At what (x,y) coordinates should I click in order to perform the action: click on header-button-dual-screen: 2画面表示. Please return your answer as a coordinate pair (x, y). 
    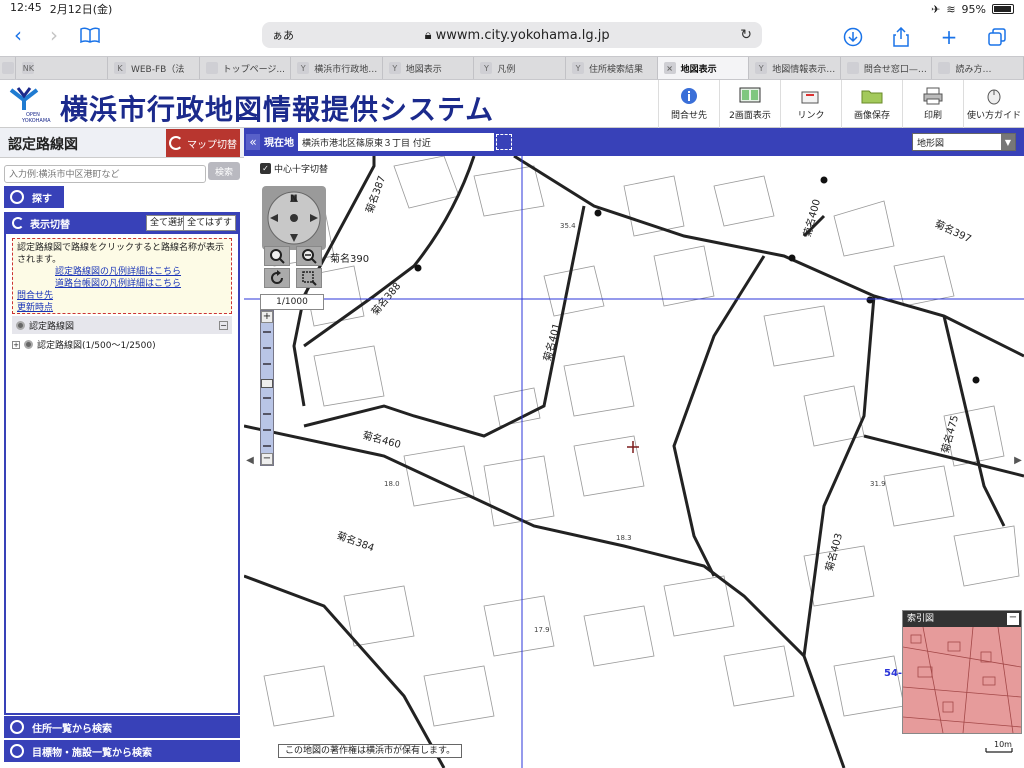
    Looking at the image, I should click on (749, 104).